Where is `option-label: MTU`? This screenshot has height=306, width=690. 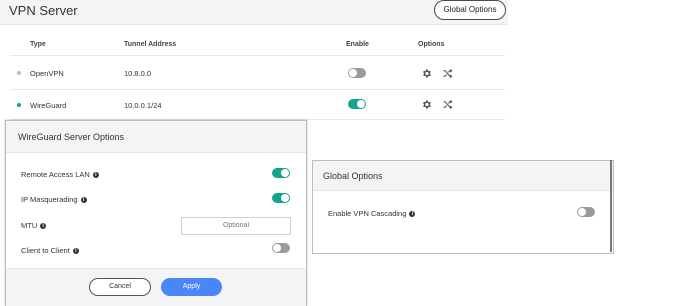 option-label: MTU is located at coordinates (29, 225).